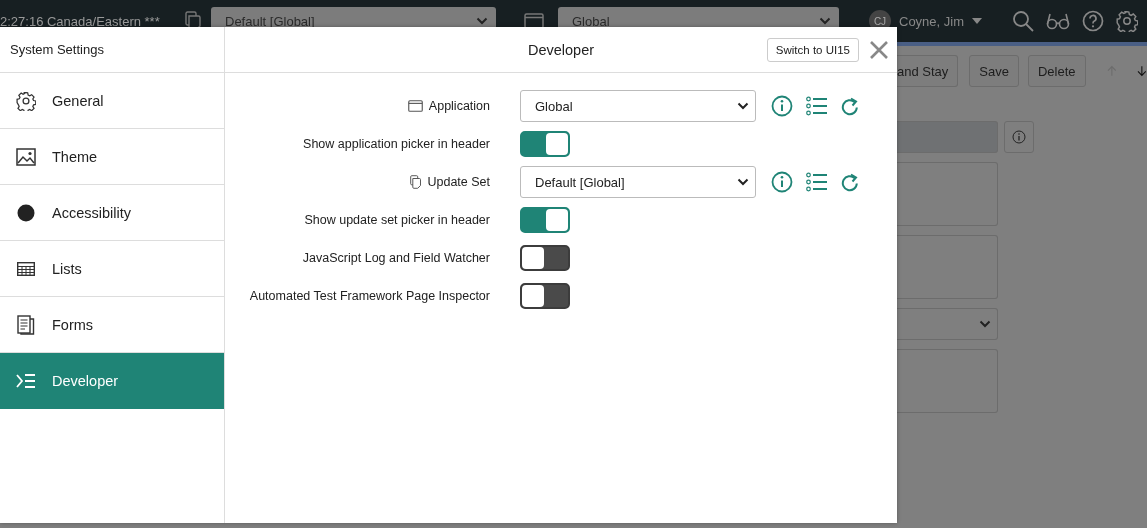 The width and height of the screenshot is (1147, 528). I want to click on menu-item: Developer, so click(112, 381).